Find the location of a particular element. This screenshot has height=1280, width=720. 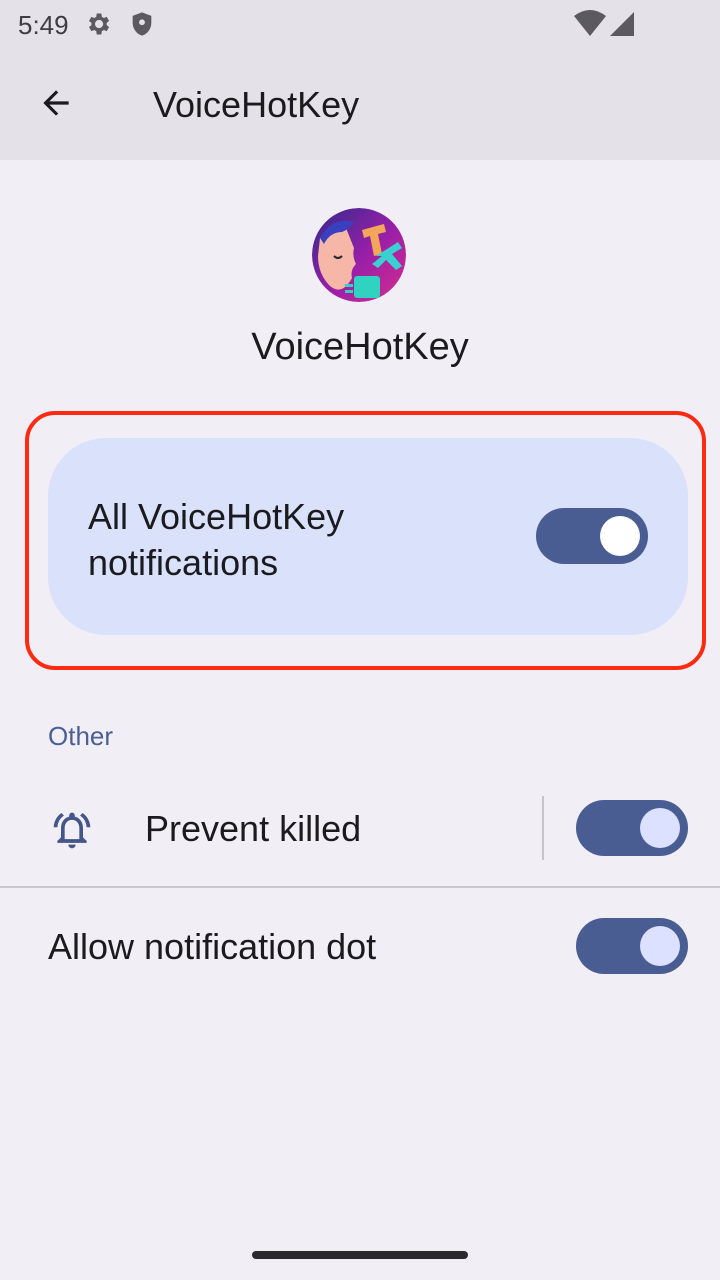

app-bar: VoiceHotKey is located at coordinates (360, 105).